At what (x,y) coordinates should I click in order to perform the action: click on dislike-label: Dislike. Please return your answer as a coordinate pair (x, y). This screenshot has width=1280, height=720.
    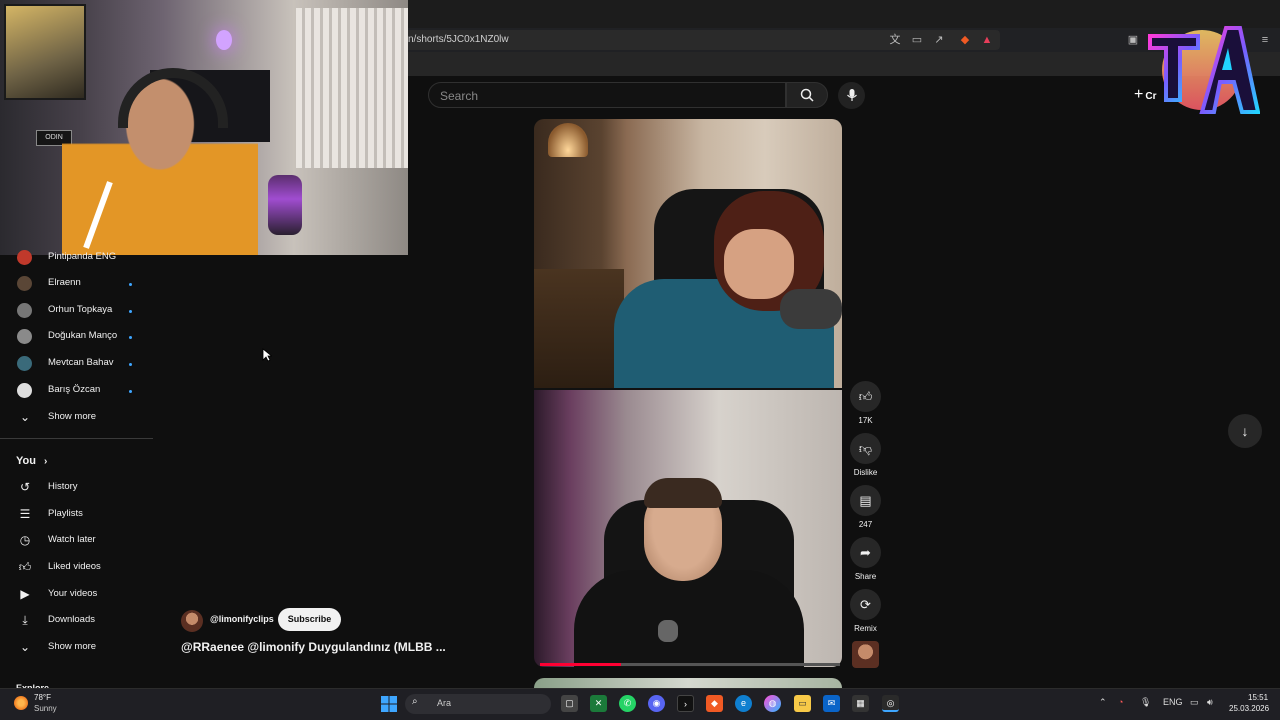
    Looking at the image, I should click on (865, 472).